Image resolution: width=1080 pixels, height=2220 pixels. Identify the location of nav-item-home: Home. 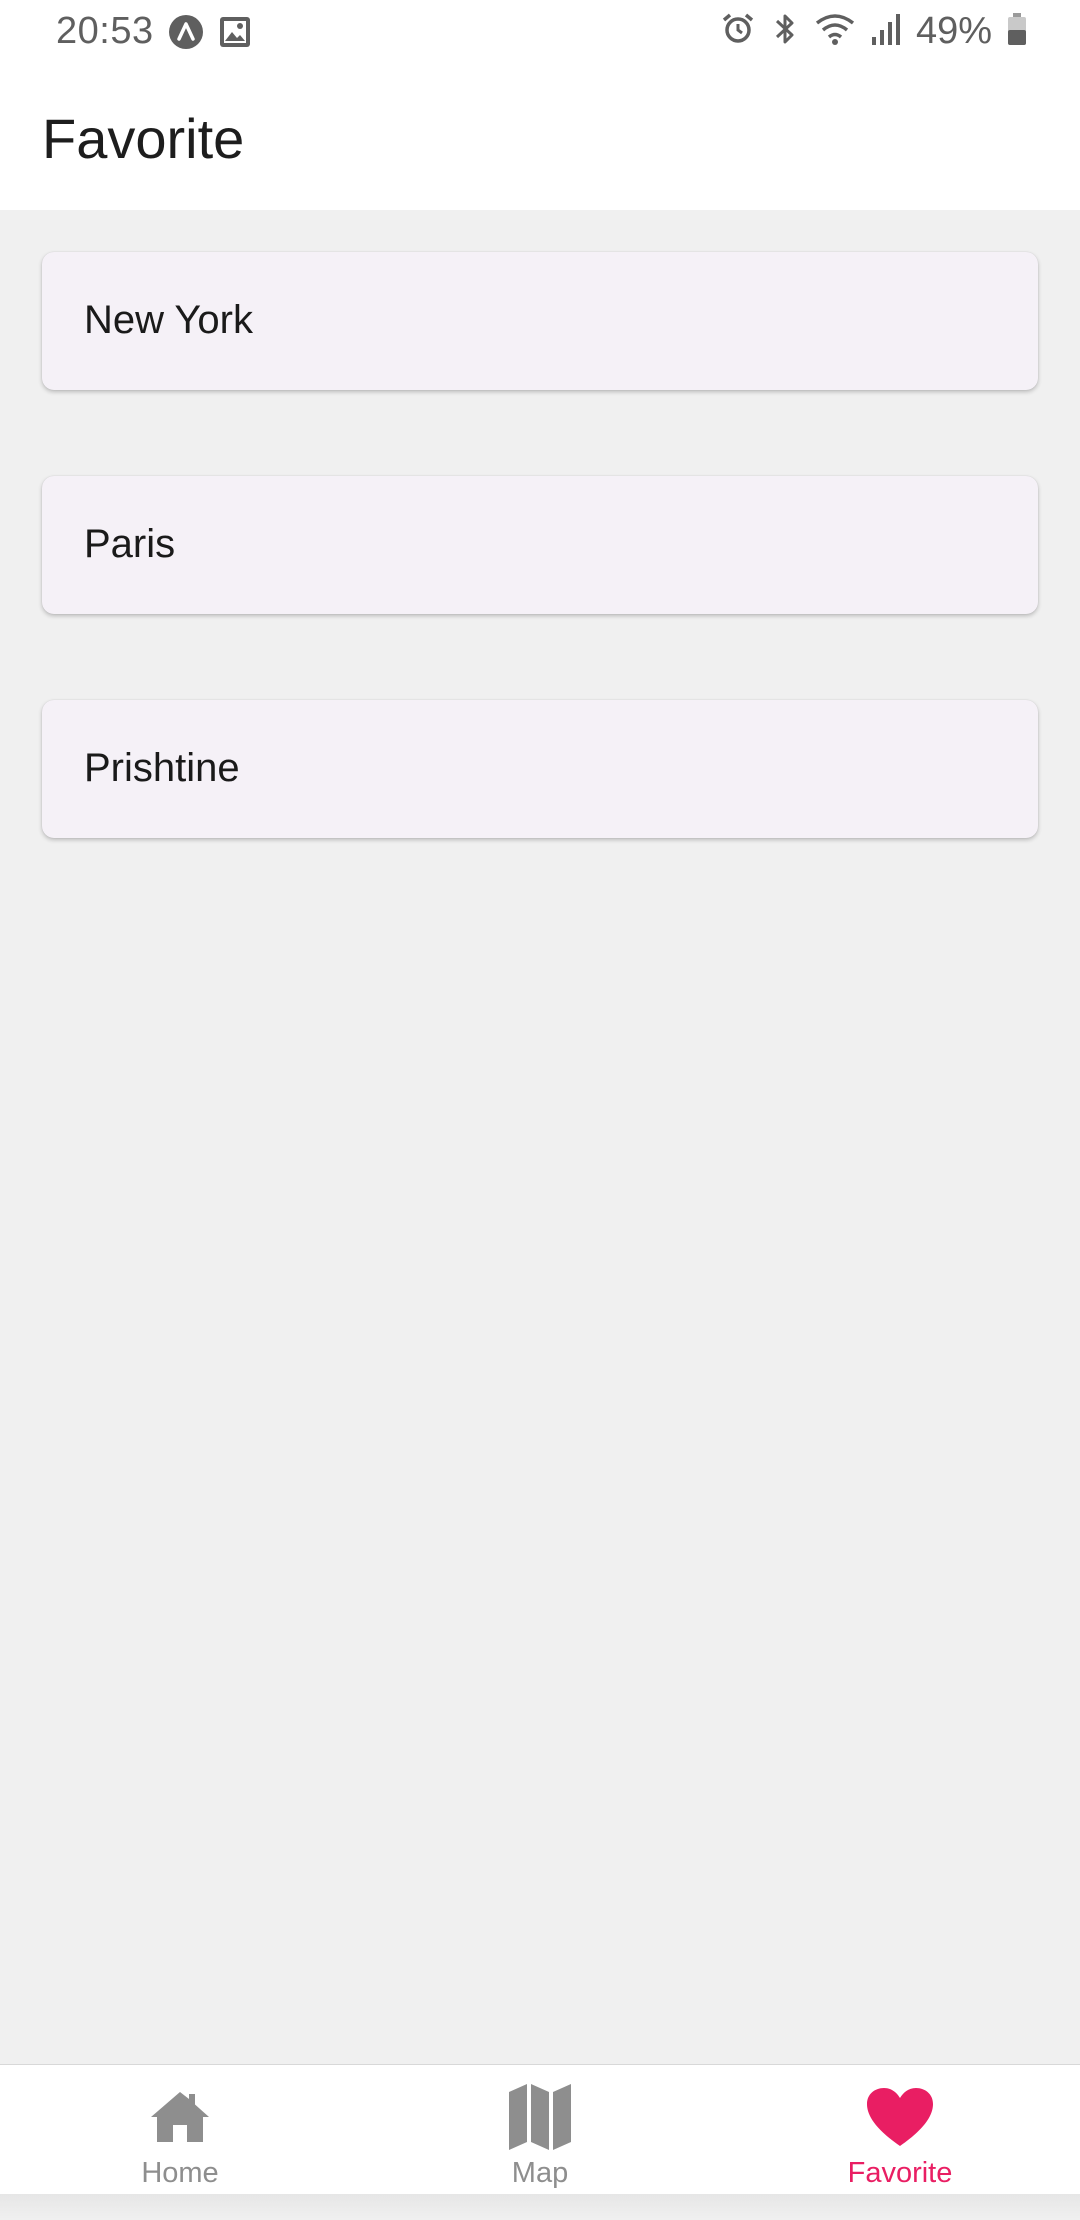
(180, 2130).